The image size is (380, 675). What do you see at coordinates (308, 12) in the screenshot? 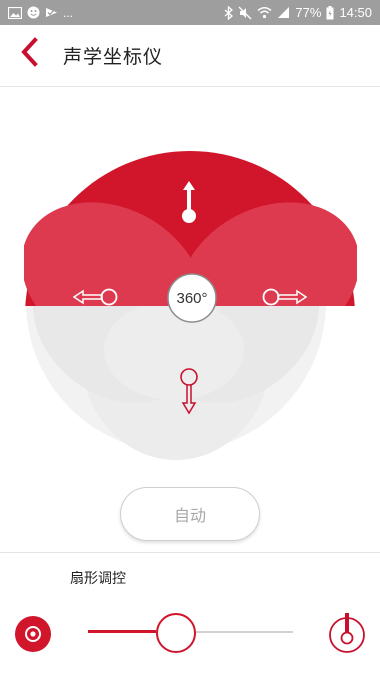
I see `battery-percent: 77%` at bounding box center [308, 12].